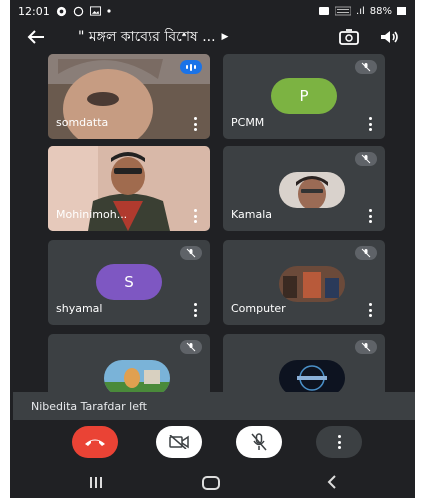 The image size is (422, 498). I want to click on call-top-bar: " মঙ্গল কাব্যের বিশেষ ... ▶, so click(212, 37).